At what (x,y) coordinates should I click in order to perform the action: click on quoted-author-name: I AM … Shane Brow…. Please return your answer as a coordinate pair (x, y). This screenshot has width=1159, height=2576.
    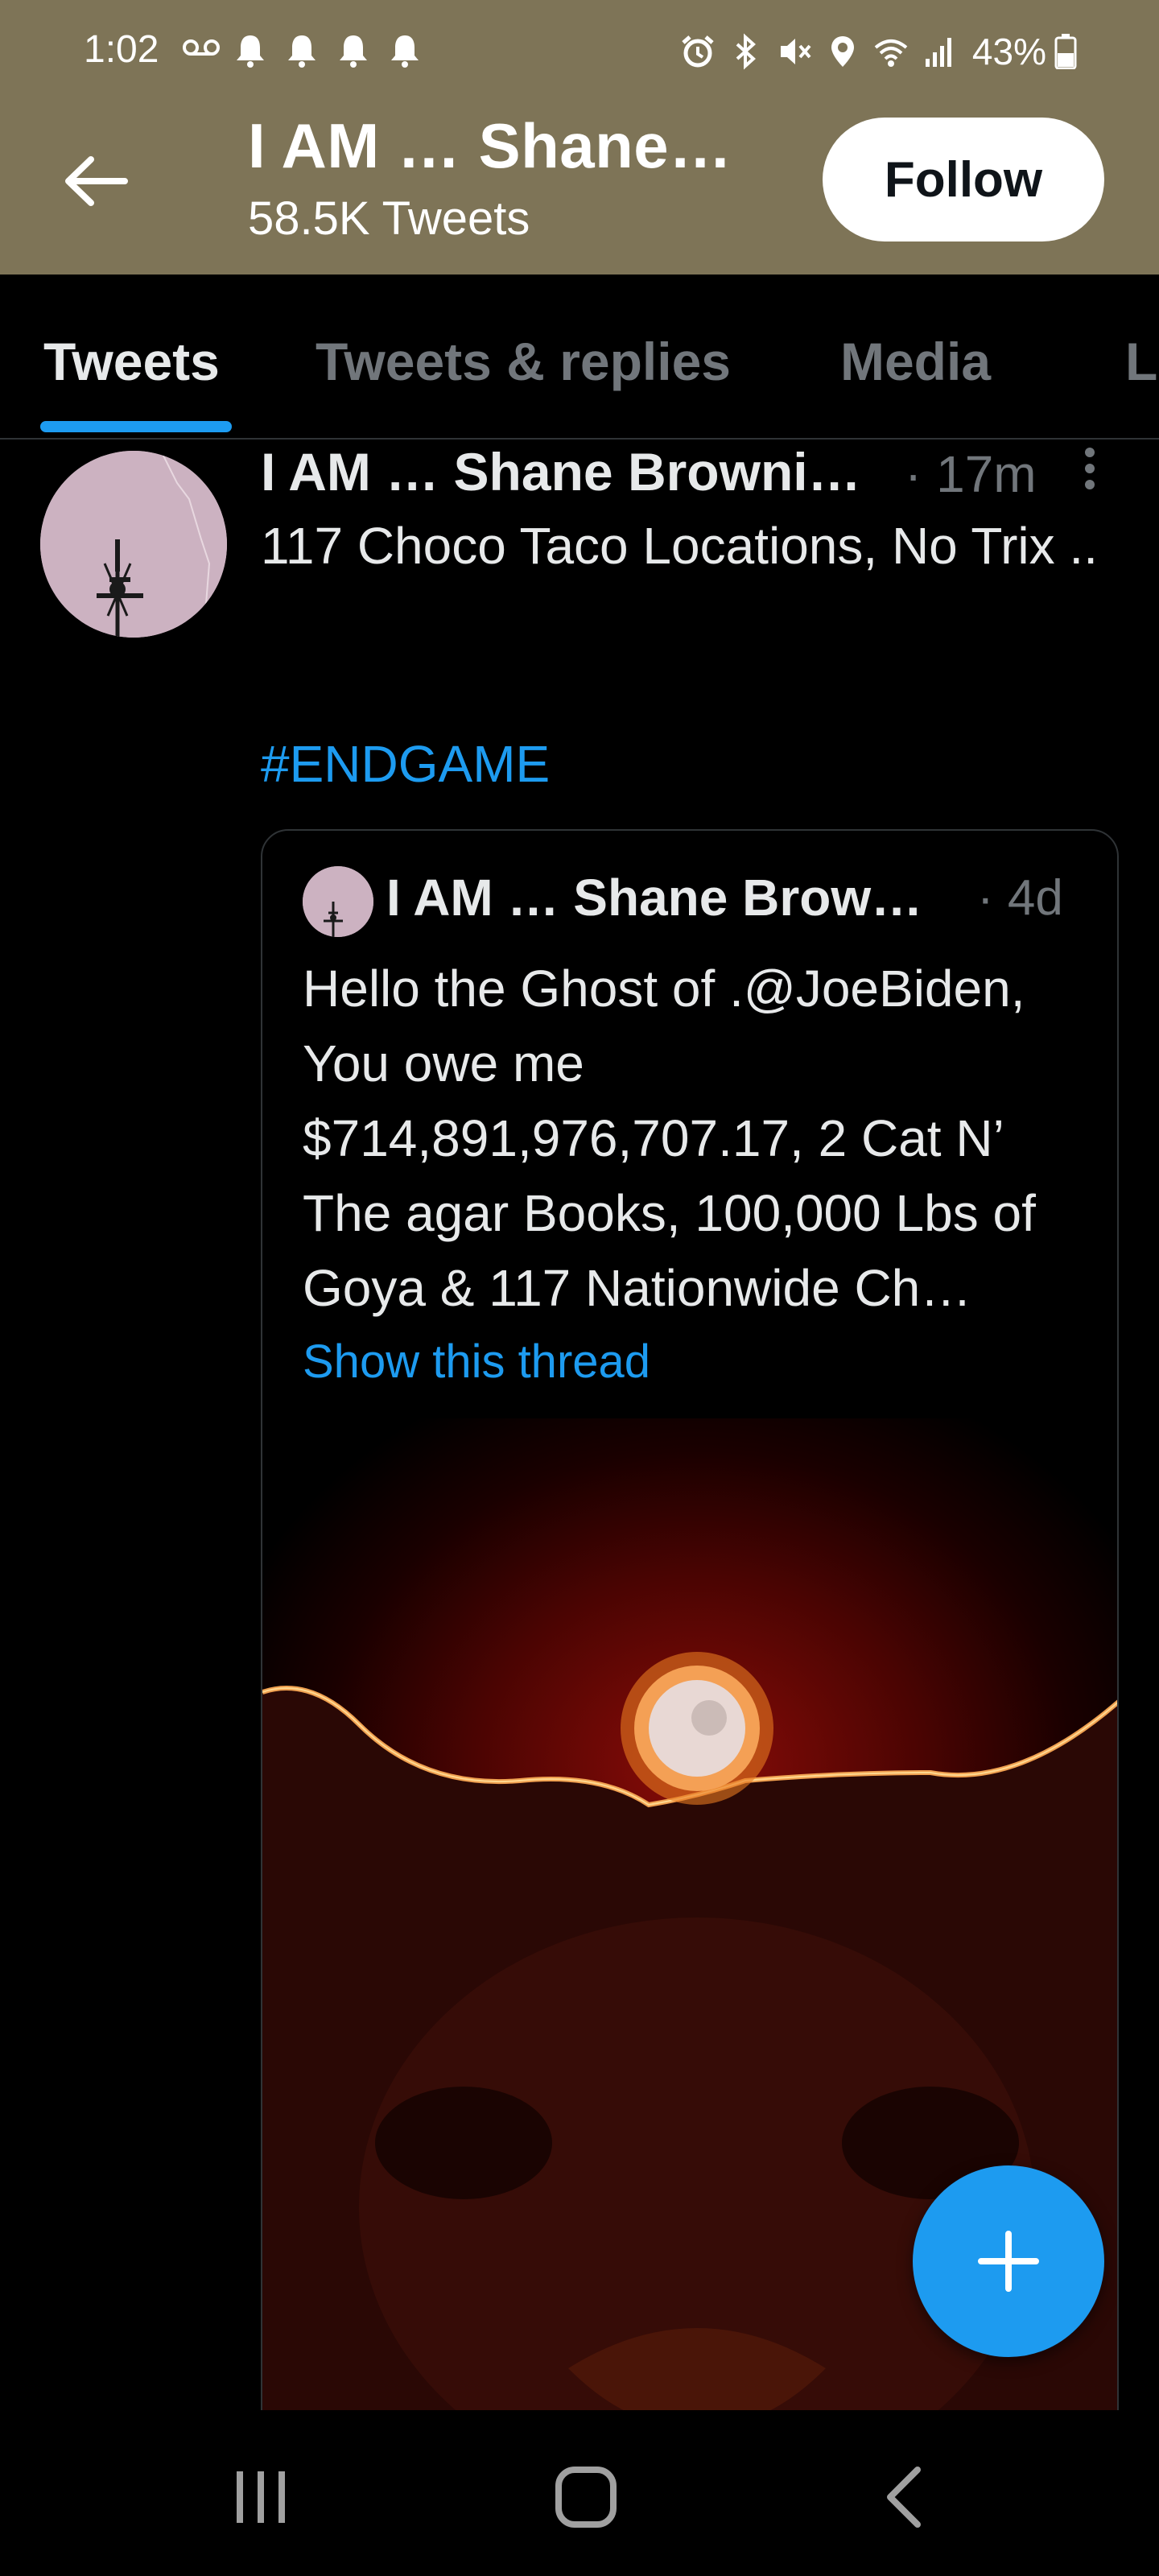
    Looking at the image, I should click on (654, 898).